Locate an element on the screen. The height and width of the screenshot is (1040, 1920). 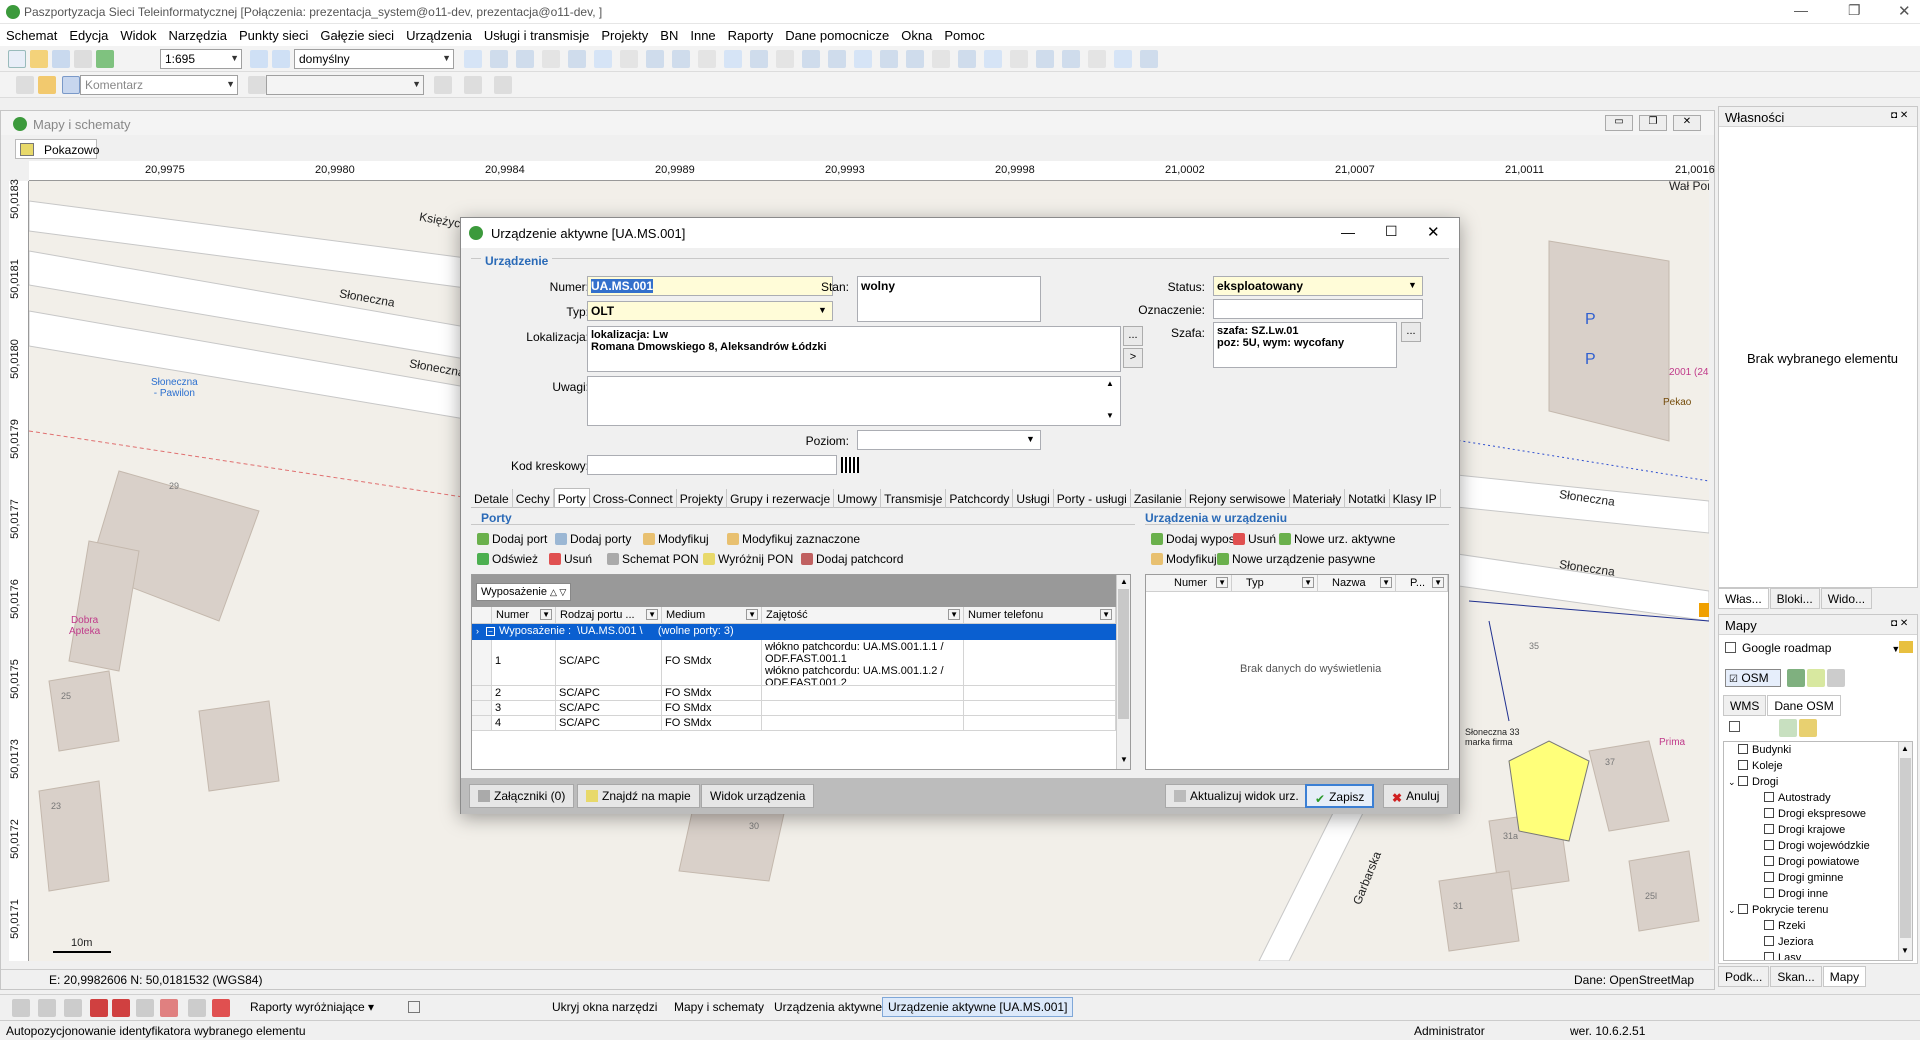
layer-item: Drogi gminne is located at coordinates (1798, 878).